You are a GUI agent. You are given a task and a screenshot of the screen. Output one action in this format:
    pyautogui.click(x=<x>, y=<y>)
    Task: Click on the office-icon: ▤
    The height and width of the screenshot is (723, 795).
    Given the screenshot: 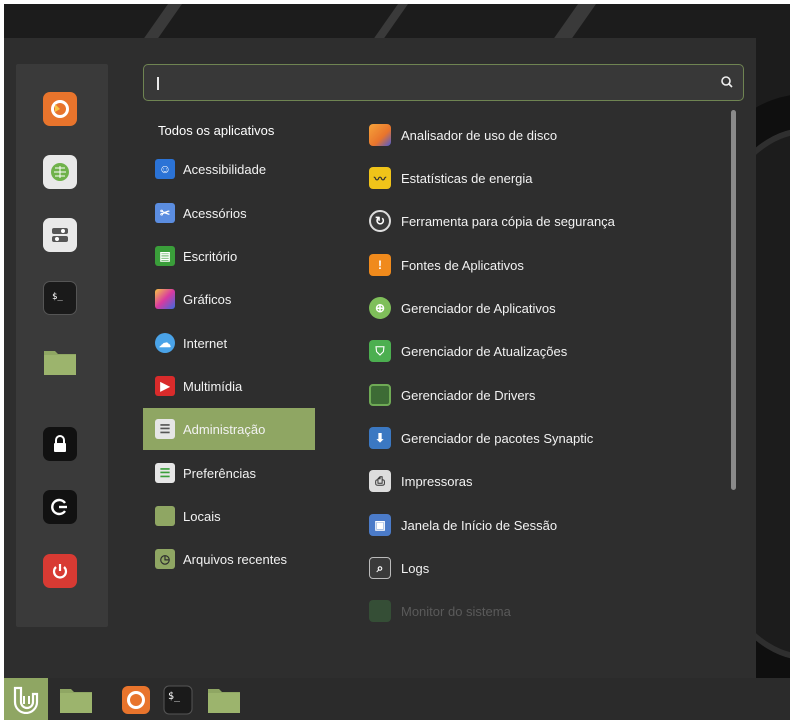 What is the action you would take?
    pyautogui.click(x=165, y=256)
    